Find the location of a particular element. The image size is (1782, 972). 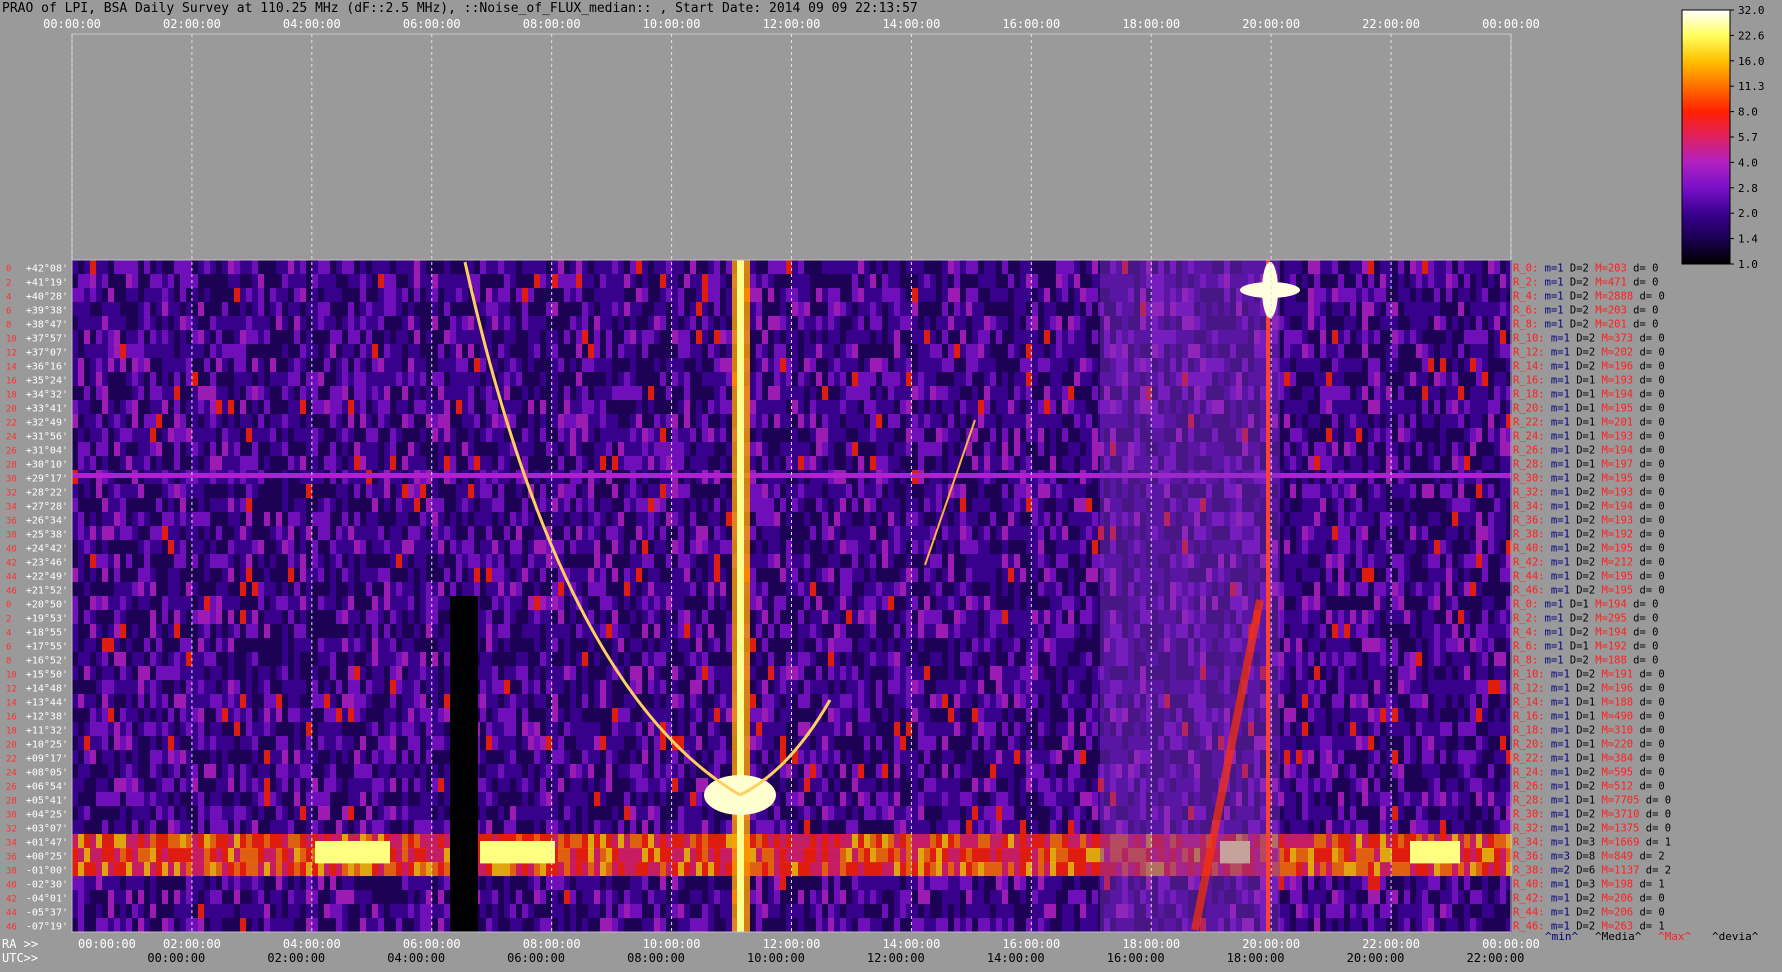

declination-label: -01°00' is located at coordinates (47, 870).